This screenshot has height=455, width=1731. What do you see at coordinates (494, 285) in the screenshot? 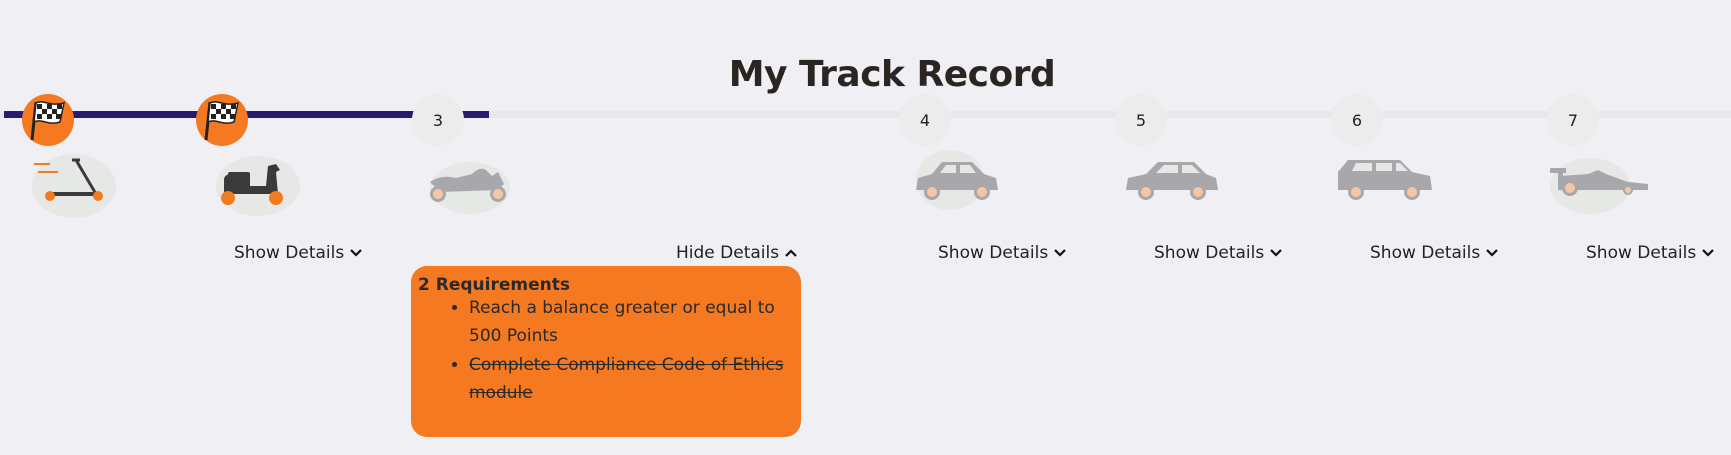
I see `requirements-title: 2 Requirements` at bounding box center [494, 285].